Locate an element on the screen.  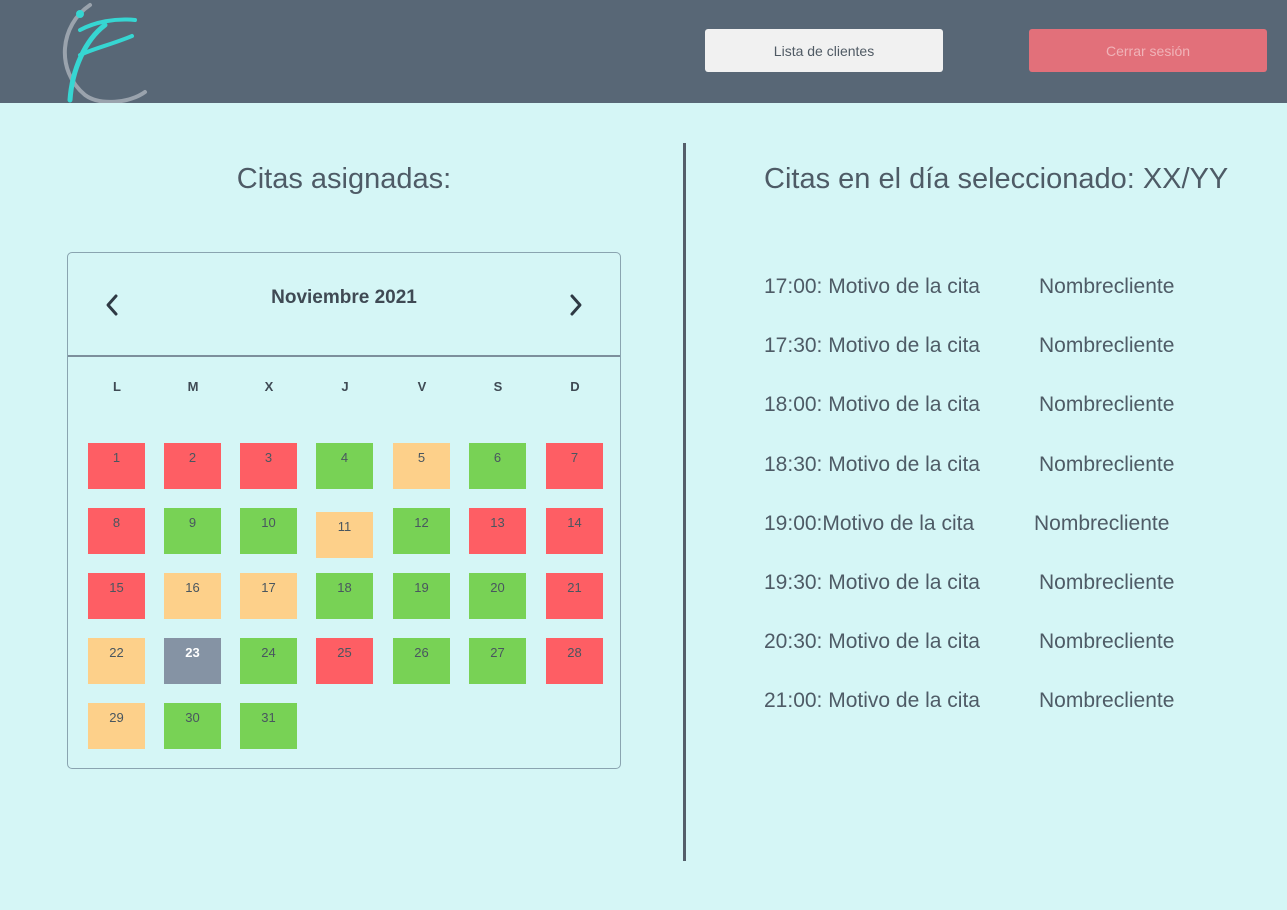
calendar-day: 2 is located at coordinates (192, 466).